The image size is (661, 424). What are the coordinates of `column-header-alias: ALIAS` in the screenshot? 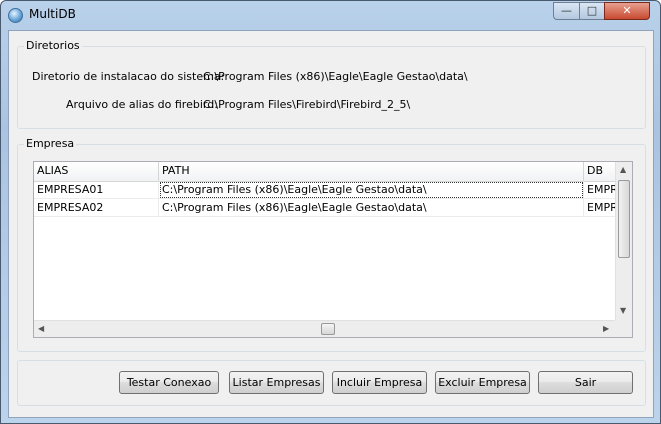 It's located at (96, 171).